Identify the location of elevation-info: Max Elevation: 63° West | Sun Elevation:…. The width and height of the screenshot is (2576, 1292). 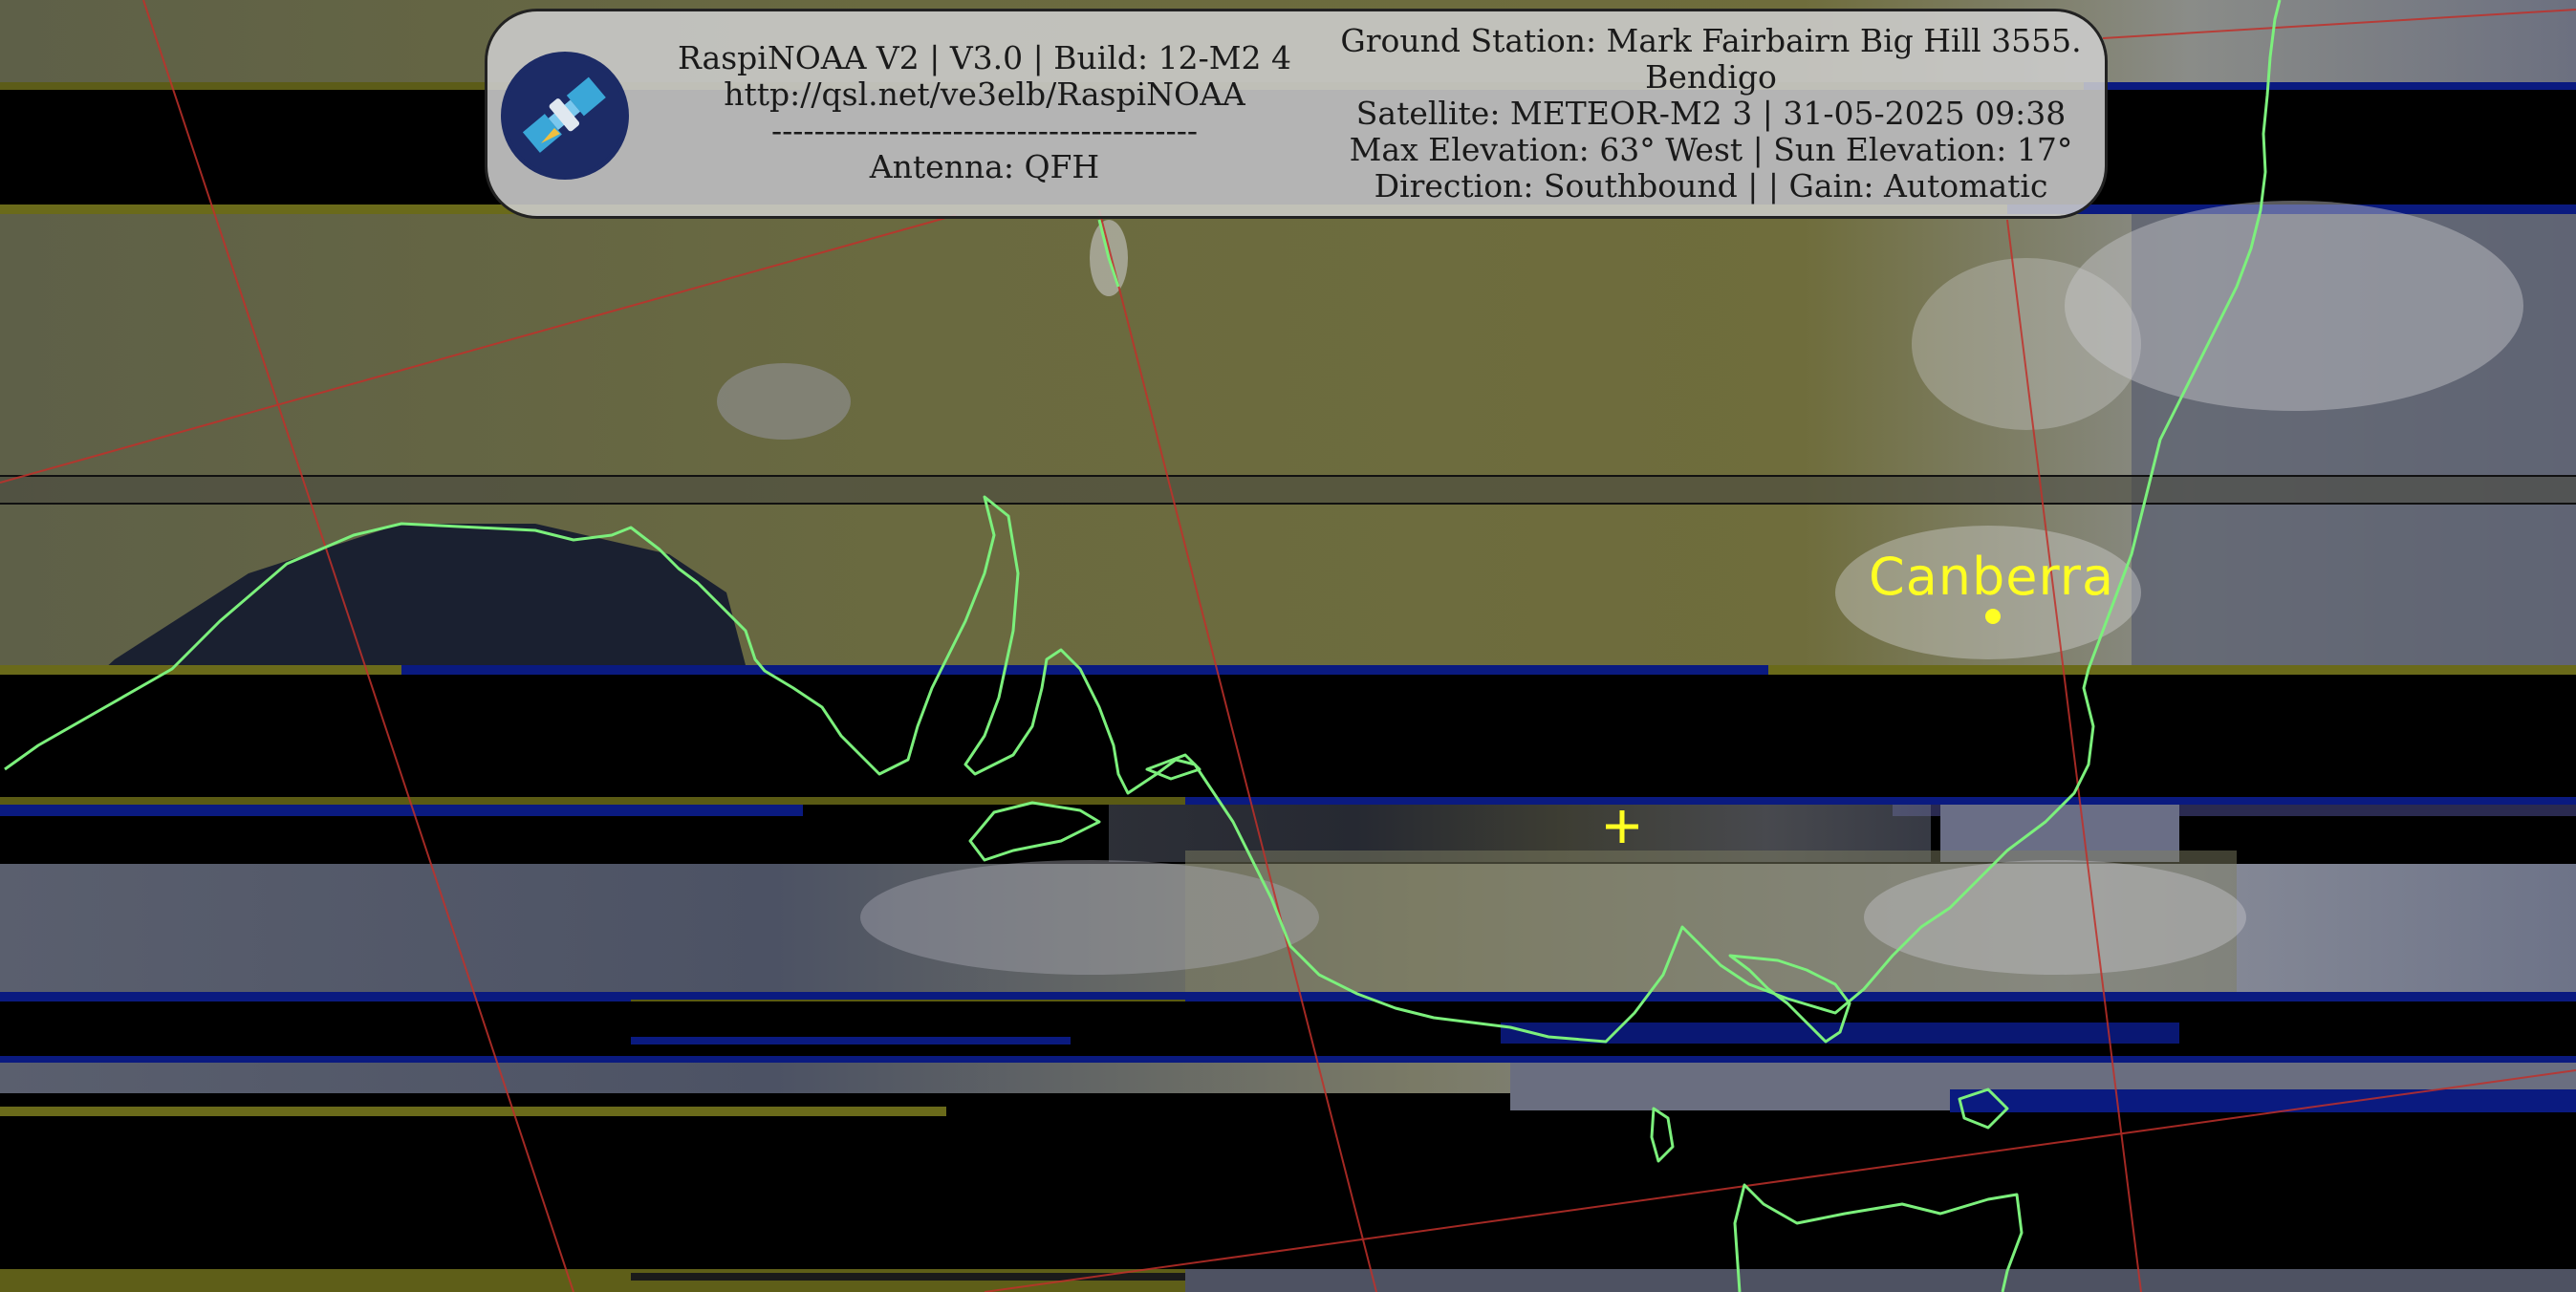
(1711, 149).